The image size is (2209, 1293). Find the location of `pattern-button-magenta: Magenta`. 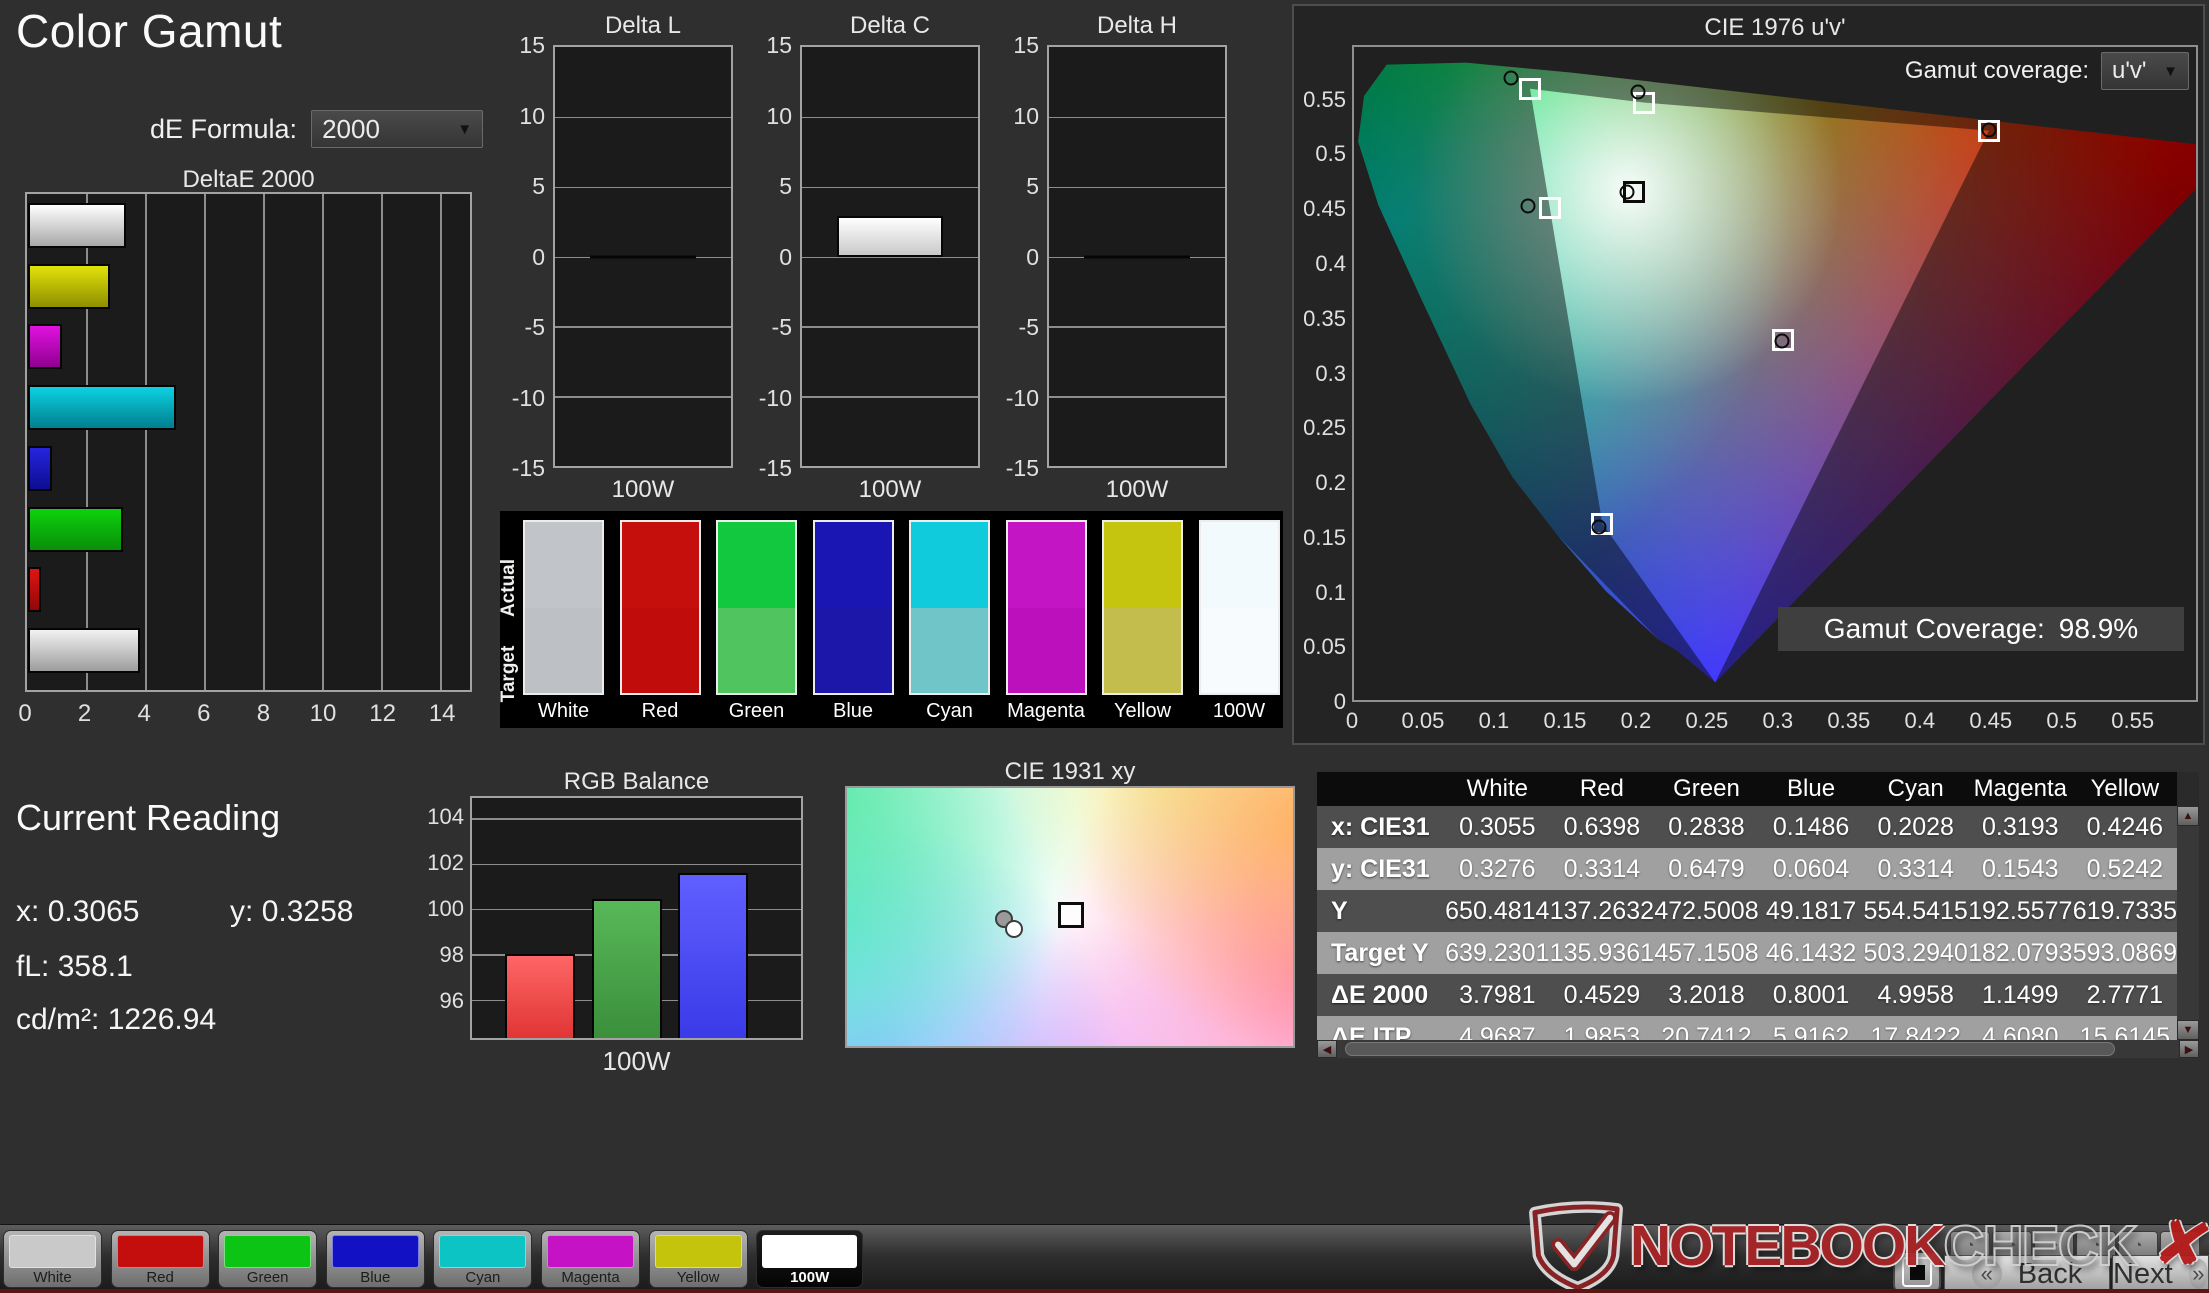

pattern-button-magenta: Magenta is located at coordinates (590, 1259).